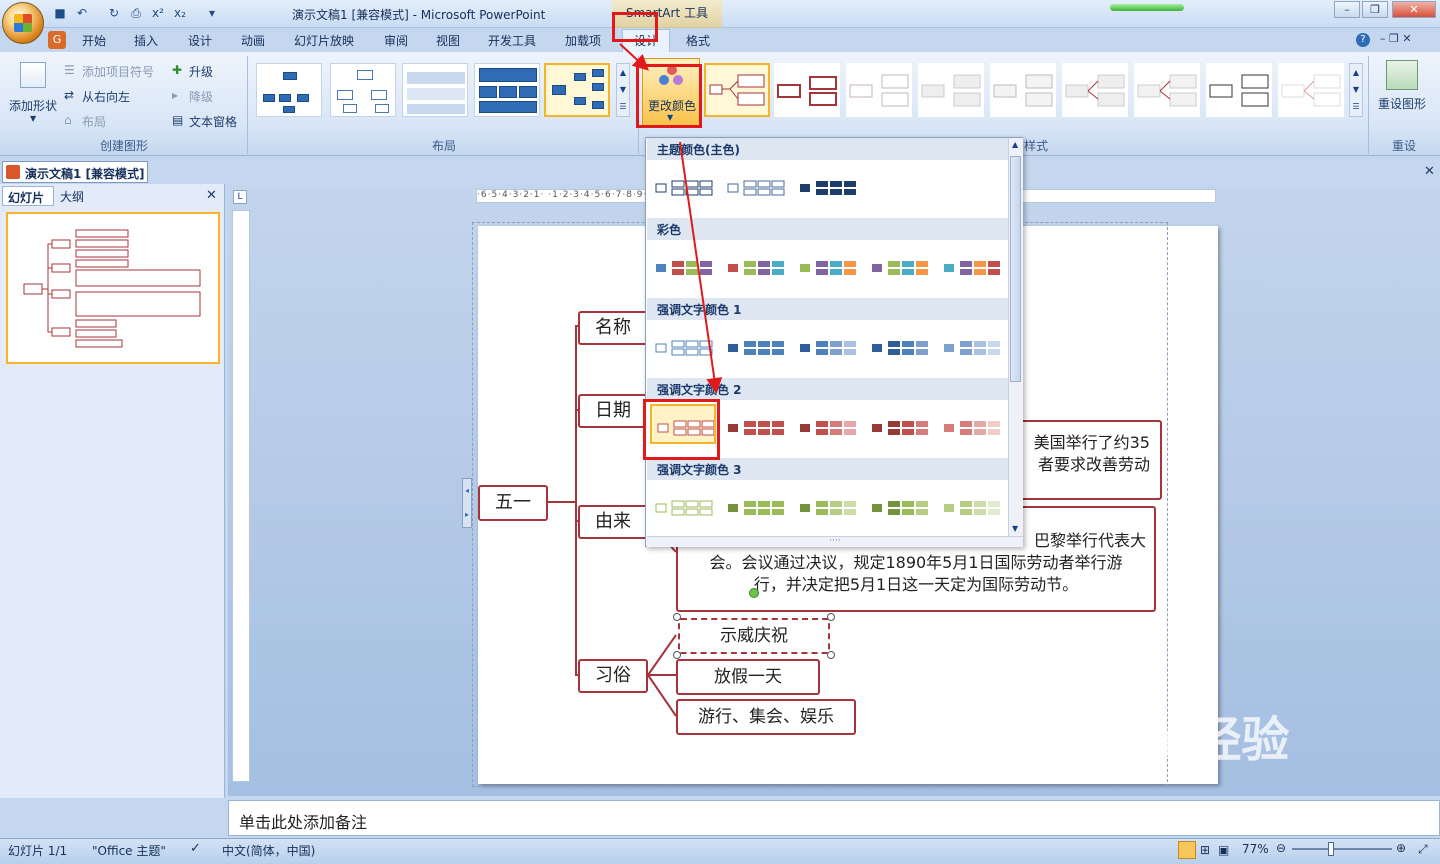 The height and width of the screenshot is (864, 1440). I want to click on close-button: ✕, so click(1414, 9).